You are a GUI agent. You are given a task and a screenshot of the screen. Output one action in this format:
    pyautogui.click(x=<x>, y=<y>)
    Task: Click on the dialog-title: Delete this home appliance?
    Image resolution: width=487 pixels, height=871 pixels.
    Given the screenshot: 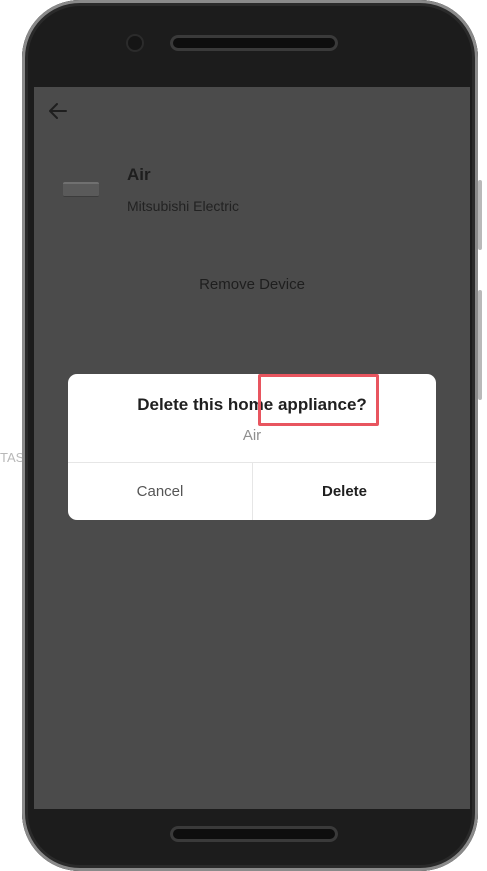 What is the action you would take?
    pyautogui.click(x=252, y=404)
    